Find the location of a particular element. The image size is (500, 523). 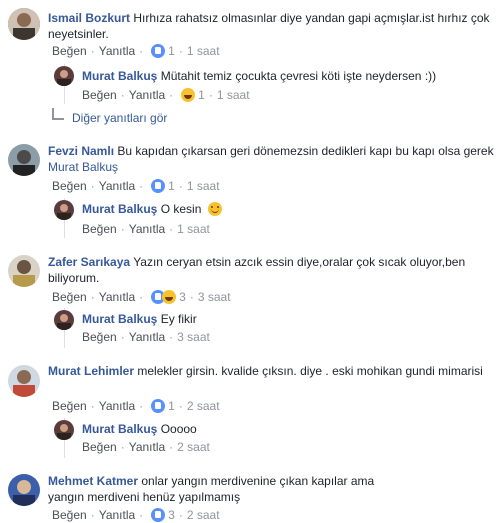

comment-actions: Beğen · Yanıtla · 3 · 3 saat is located at coordinates (141, 297).